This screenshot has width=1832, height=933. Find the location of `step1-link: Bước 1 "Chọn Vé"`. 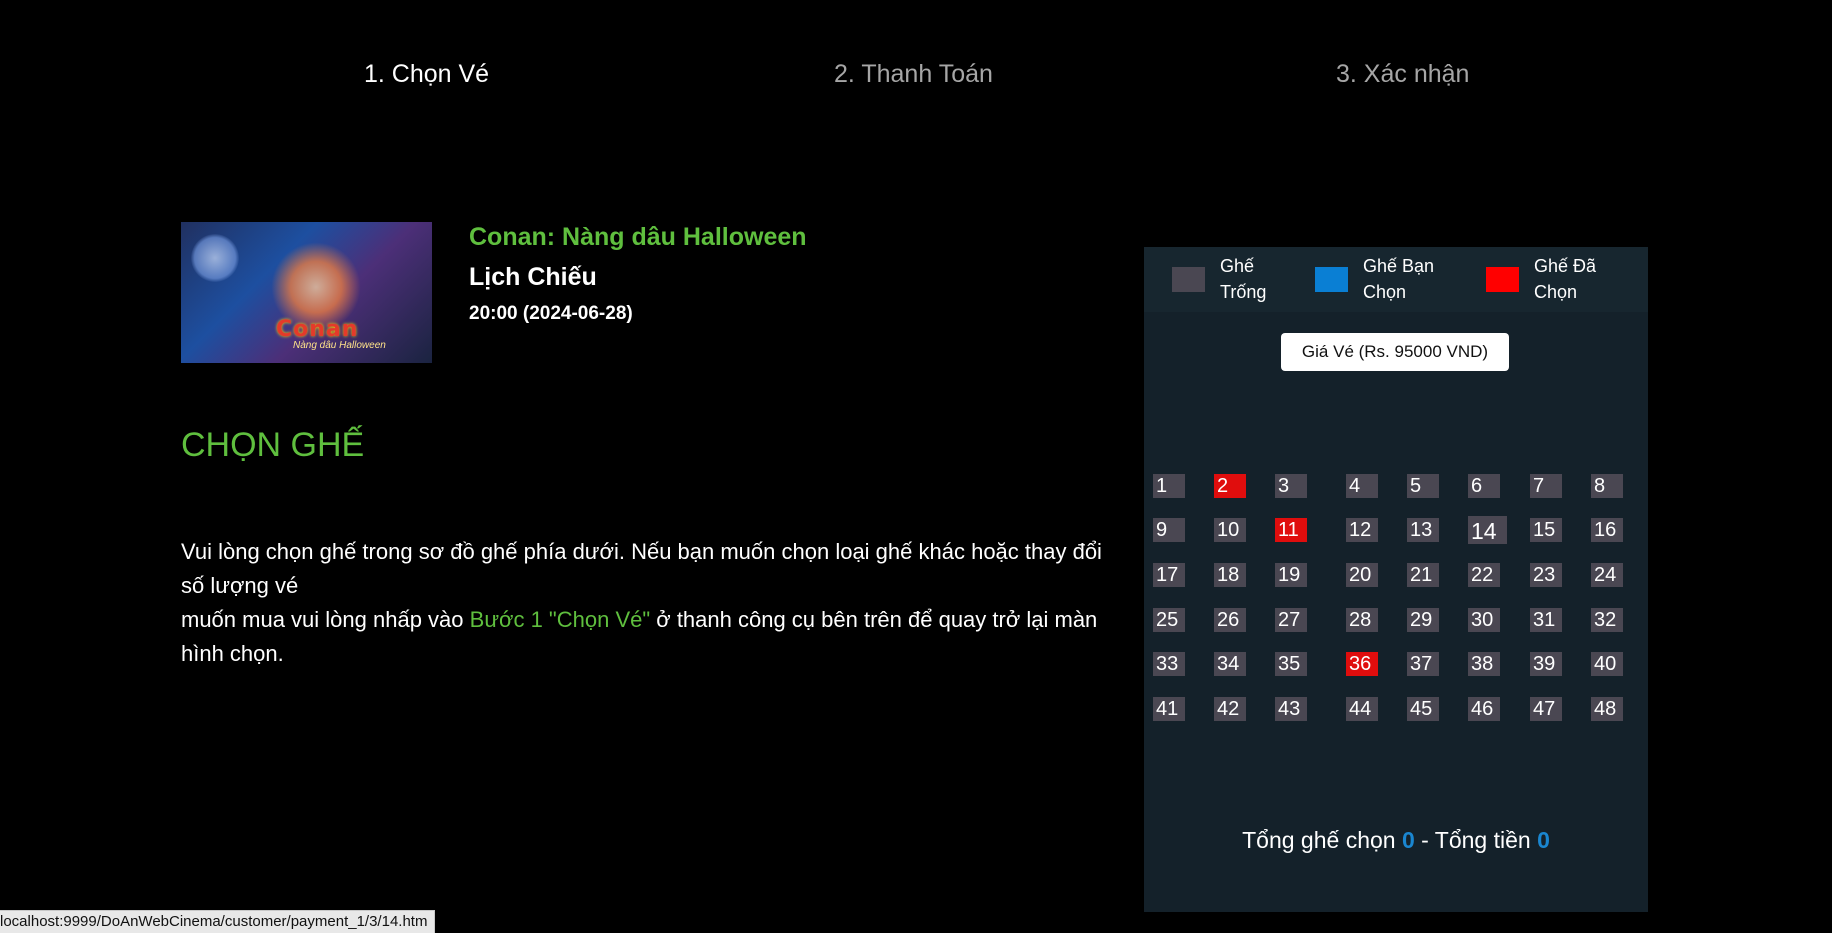

step1-link: Bước 1 "Chọn Vé" is located at coordinates (560, 619).